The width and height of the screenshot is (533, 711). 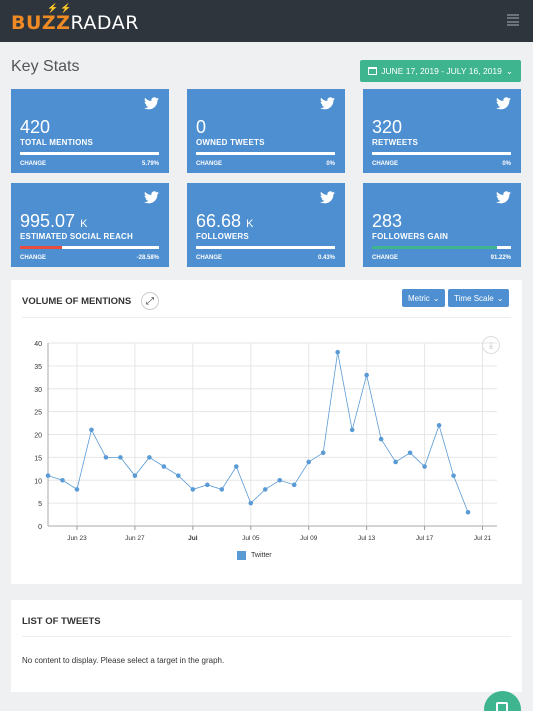 What do you see at coordinates (483, 538) in the screenshot?
I see `x-tick-label: Jul 21` at bounding box center [483, 538].